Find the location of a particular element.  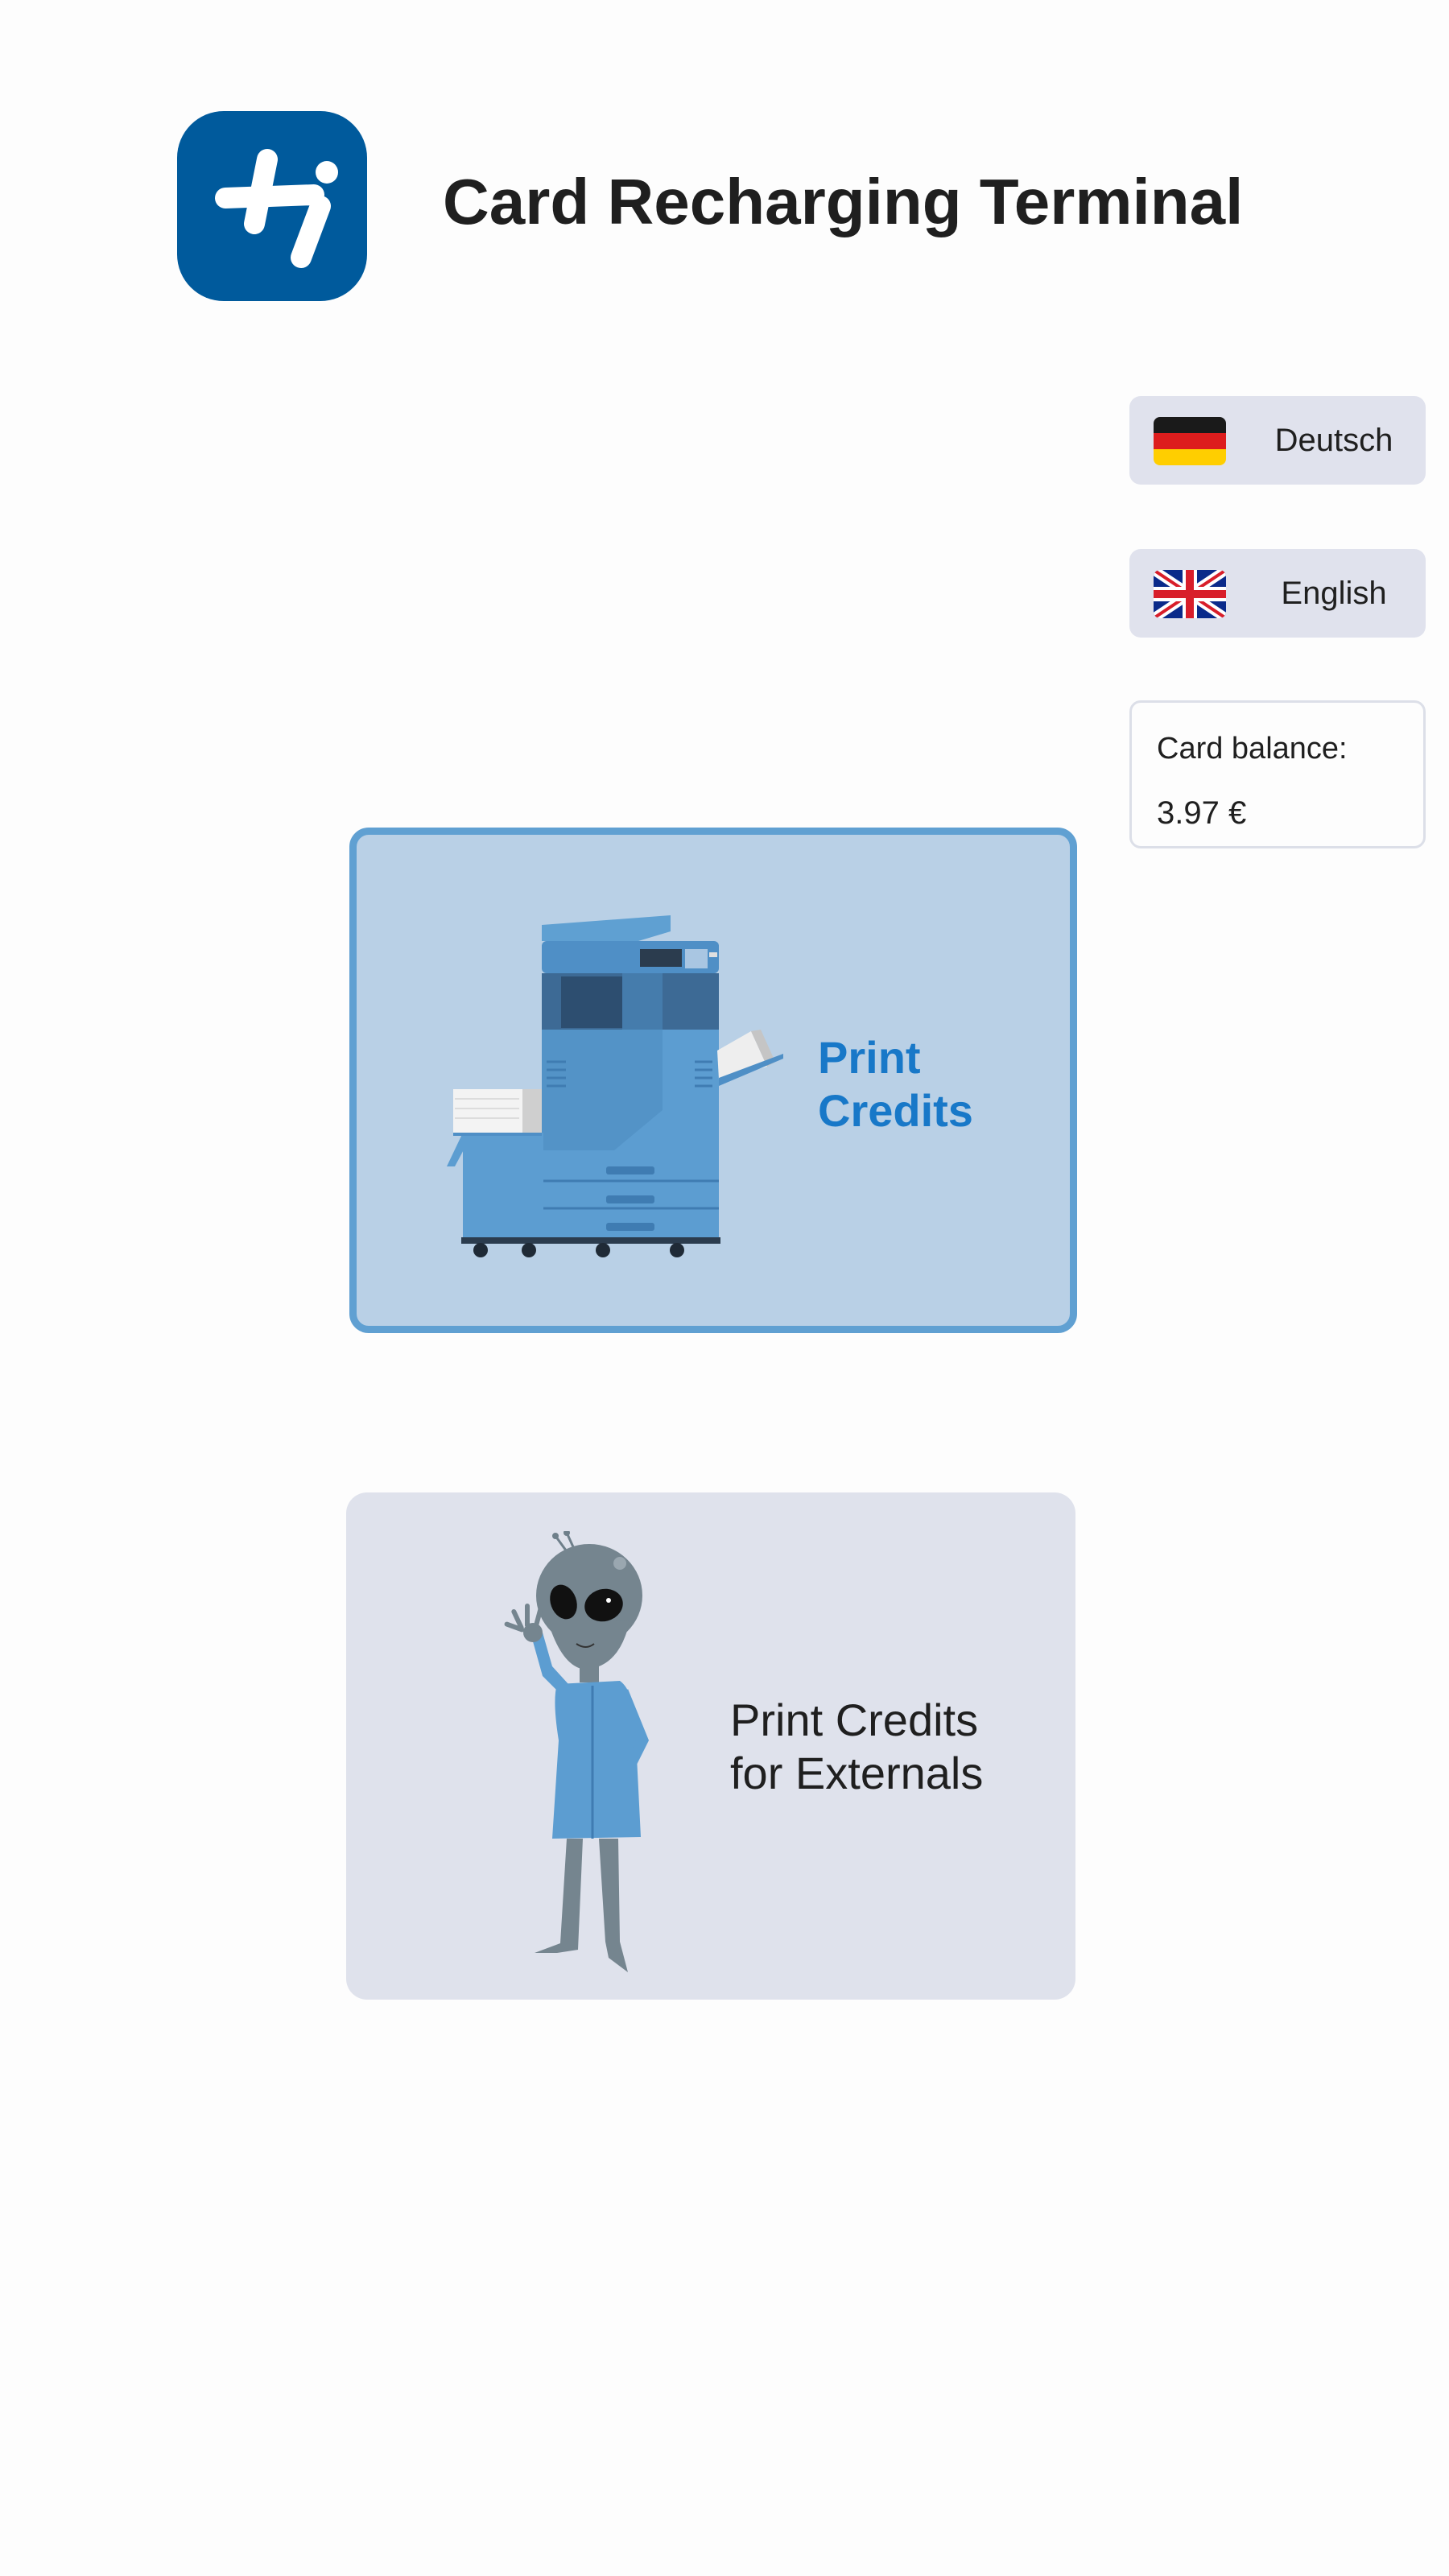

germany-flag-icon is located at coordinates (1190, 441).